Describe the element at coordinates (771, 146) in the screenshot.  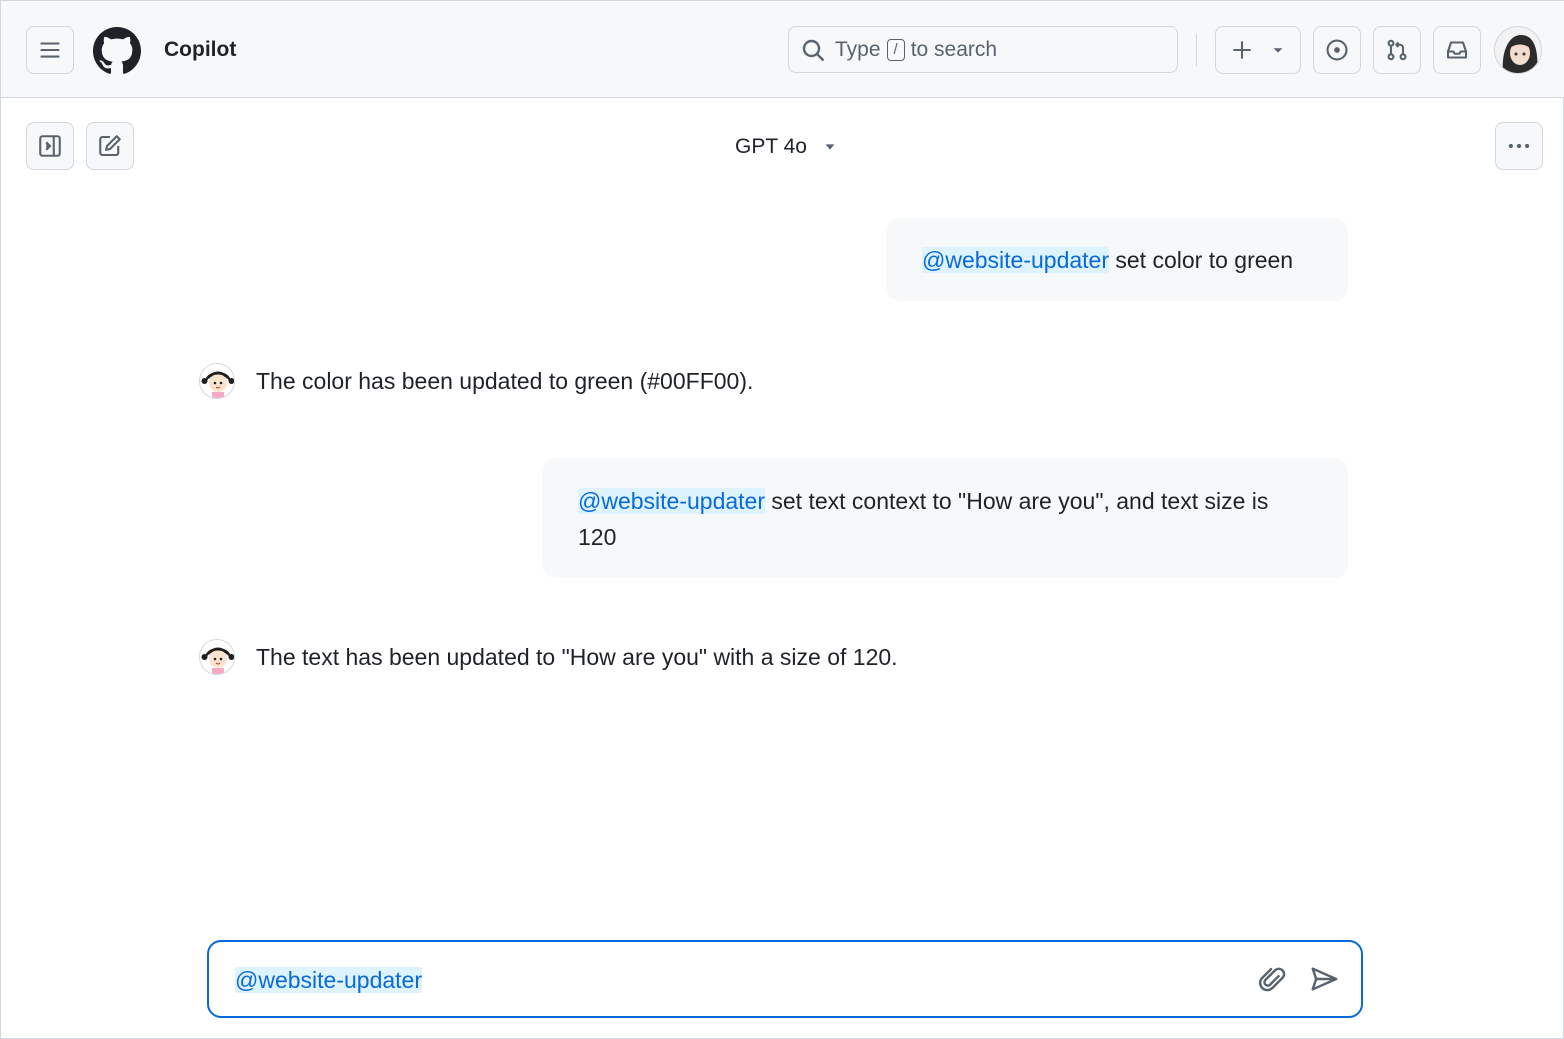
I see `model-name: GPT 4o` at that location.